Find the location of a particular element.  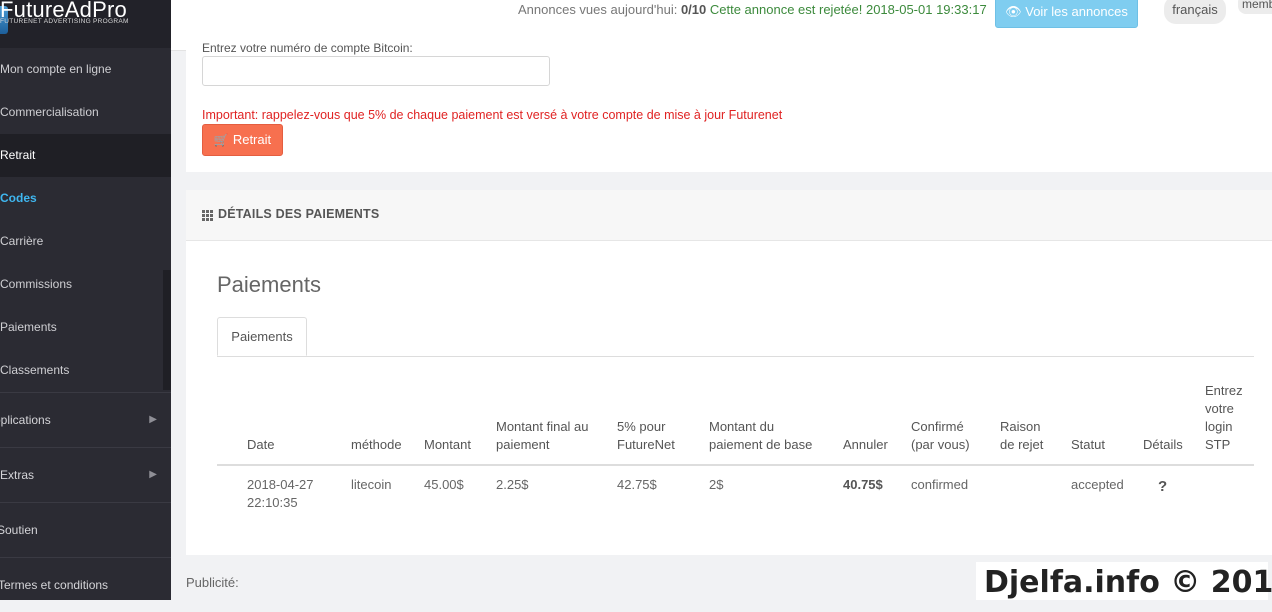

column-header-details: Détails is located at coordinates (1163, 445).